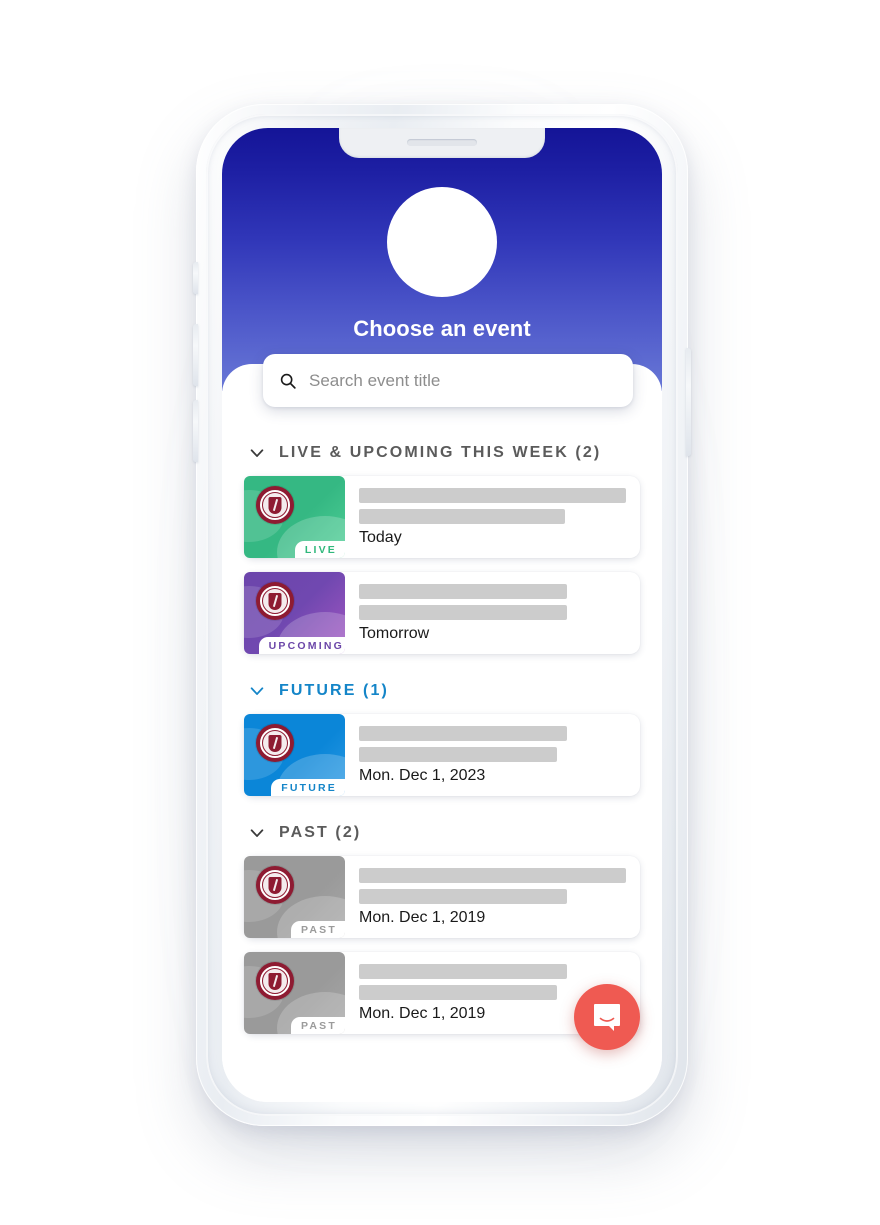  I want to click on earpiece-speaker-icon, so click(442, 142).